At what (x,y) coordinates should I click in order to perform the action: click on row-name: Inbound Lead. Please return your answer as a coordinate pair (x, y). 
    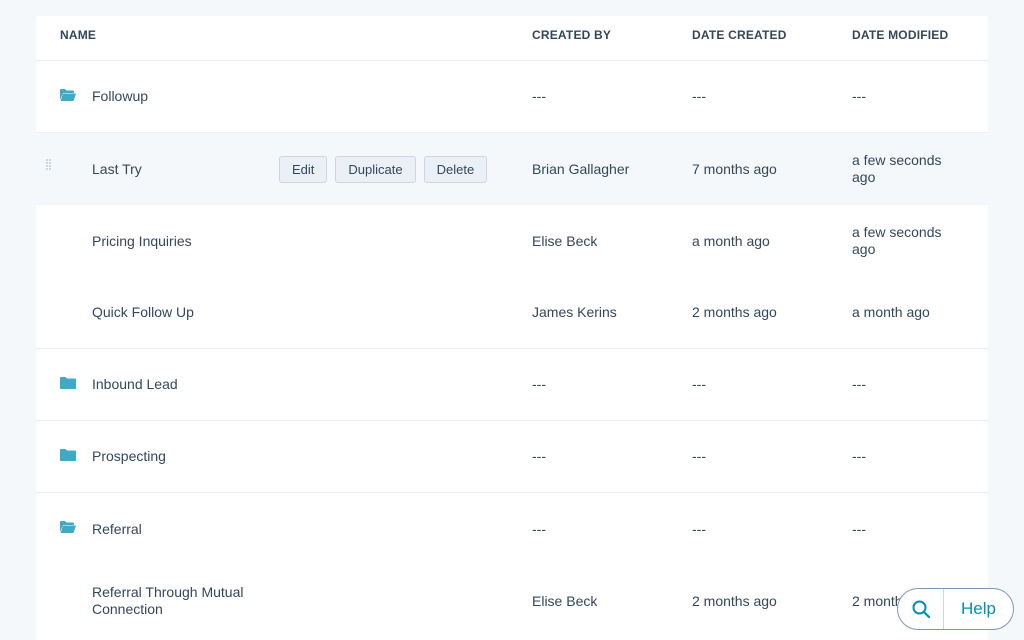
    Looking at the image, I should click on (177, 384).